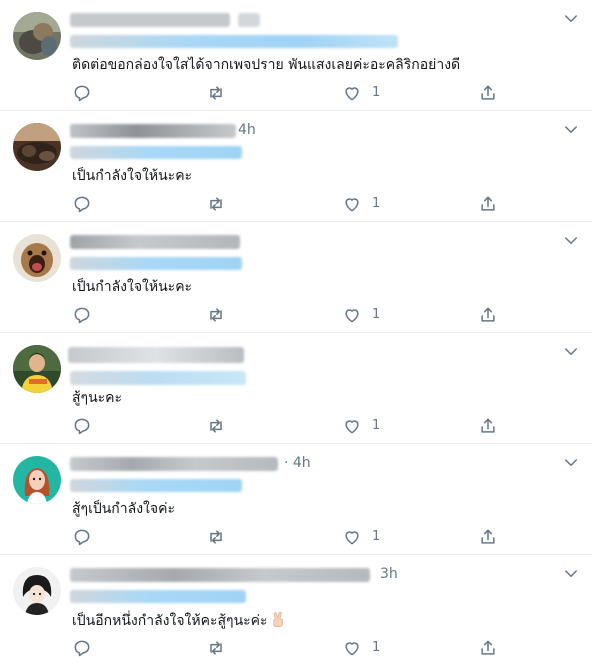 The width and height of the screenshot is (592, 664). What do you see at coordinates (297, 463) in the screenshot?
I see `tweet-time: · 4h` at bounding box center [297, 463].